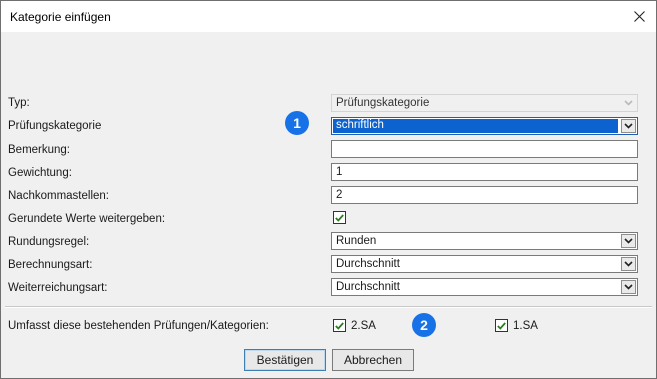  Describe the element at coordinates (484, 287) in the screenshot. I see `weiterreichungsart-select: Durchschnitt` at that location.